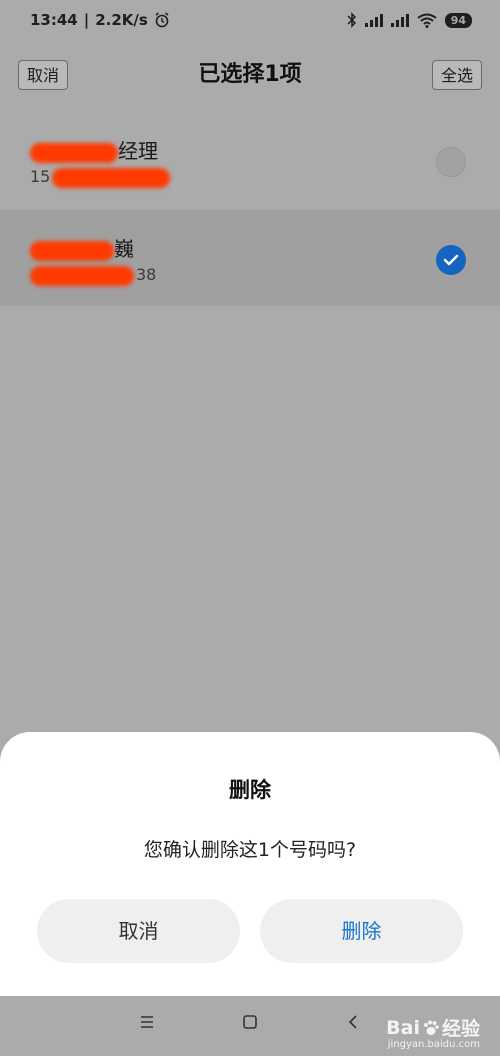 The image size is (500, 1056). What do you see at coordinates (373, 20) in the screenshot?
I see `signal-icon` at bounding box center [373, 20].